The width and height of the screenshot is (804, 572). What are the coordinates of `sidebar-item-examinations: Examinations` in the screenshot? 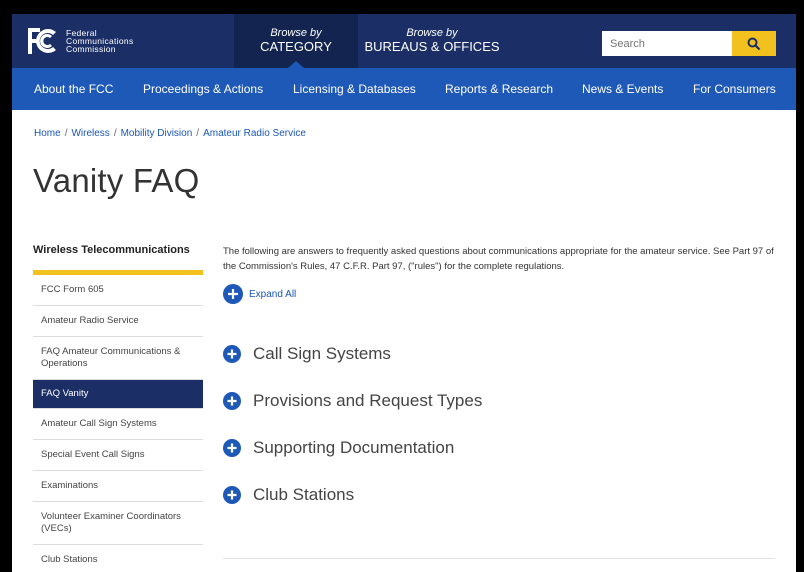 It's located at (118, 486).